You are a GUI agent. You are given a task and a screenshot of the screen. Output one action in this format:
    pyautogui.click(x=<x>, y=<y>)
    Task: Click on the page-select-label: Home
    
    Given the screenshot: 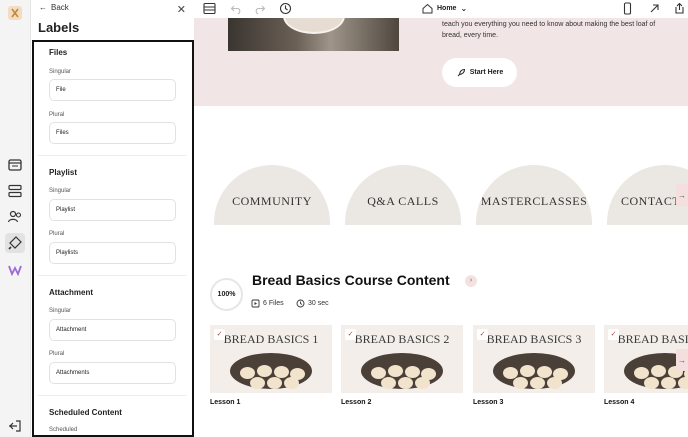 What is the action you would take?
    pyautogui.click(x=447, y=8)
    